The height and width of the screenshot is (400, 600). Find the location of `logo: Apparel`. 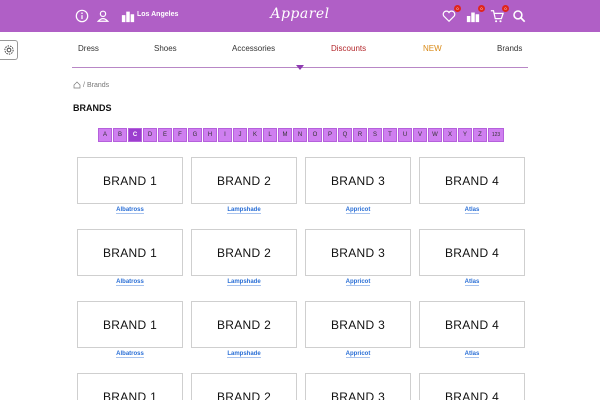

logo: Apparel is located at coordinates (300, 14).